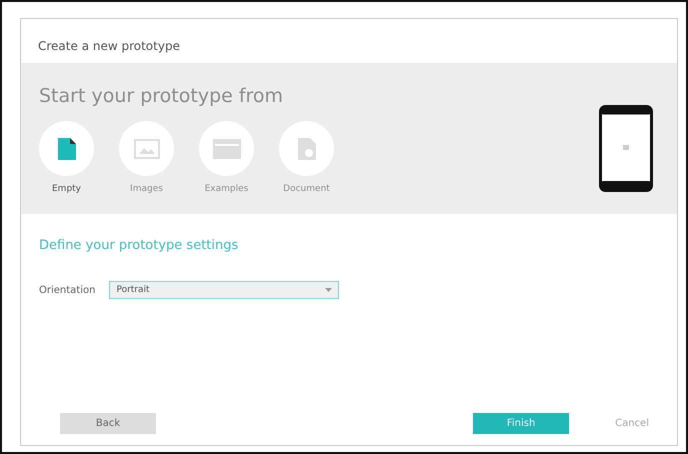  What do you see at coordinates (147, 148) in the screenshot?
I see `image-icon` at bounding box center [147, 148].